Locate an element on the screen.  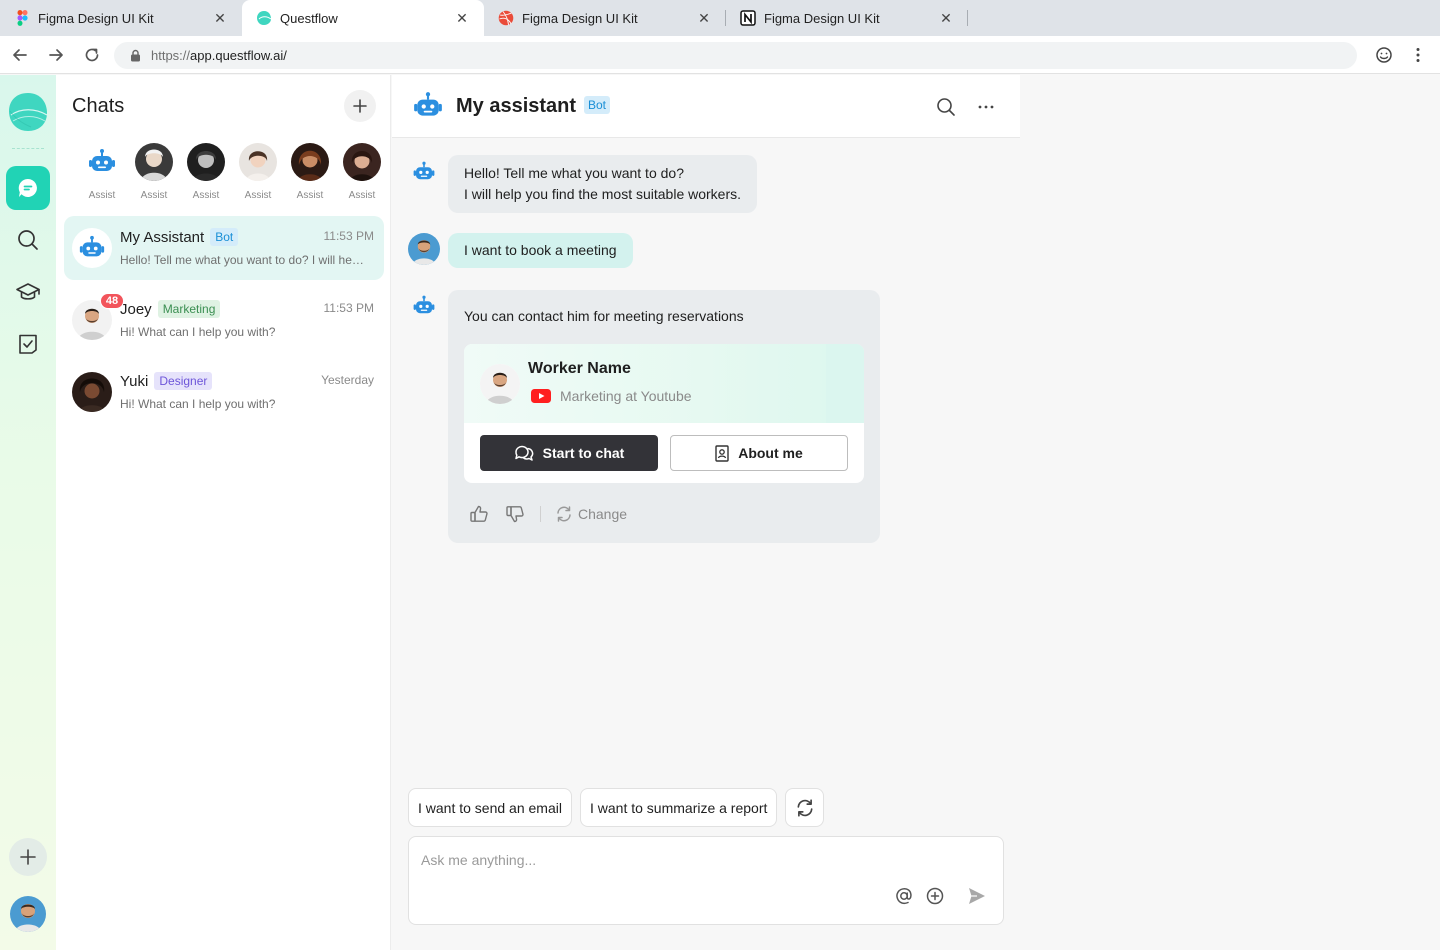
browser-tab-figma-3: Figma Design UI Kit ✕ is located at coordinates (847, 18).